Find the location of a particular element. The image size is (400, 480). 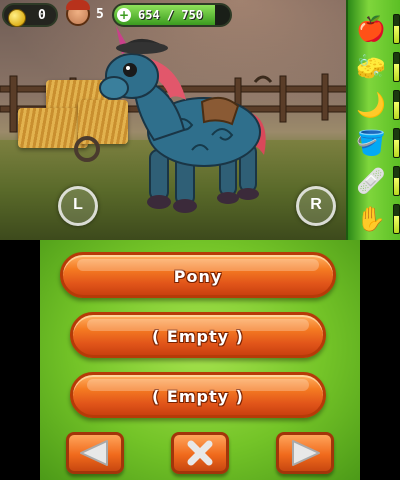

care-water-meter is located at coordinates (396, 143).